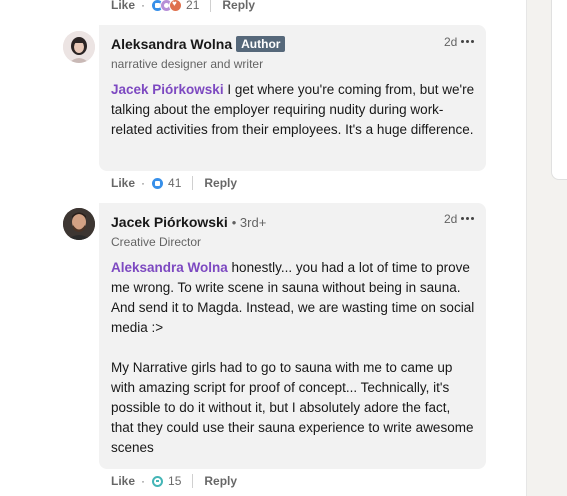 The width and height of the screenshot is (567, 496). What do you see at coordinates (156, 242) in the screenshot?
I see `author-headline: Creative Director` at bounding box center [156, 242].